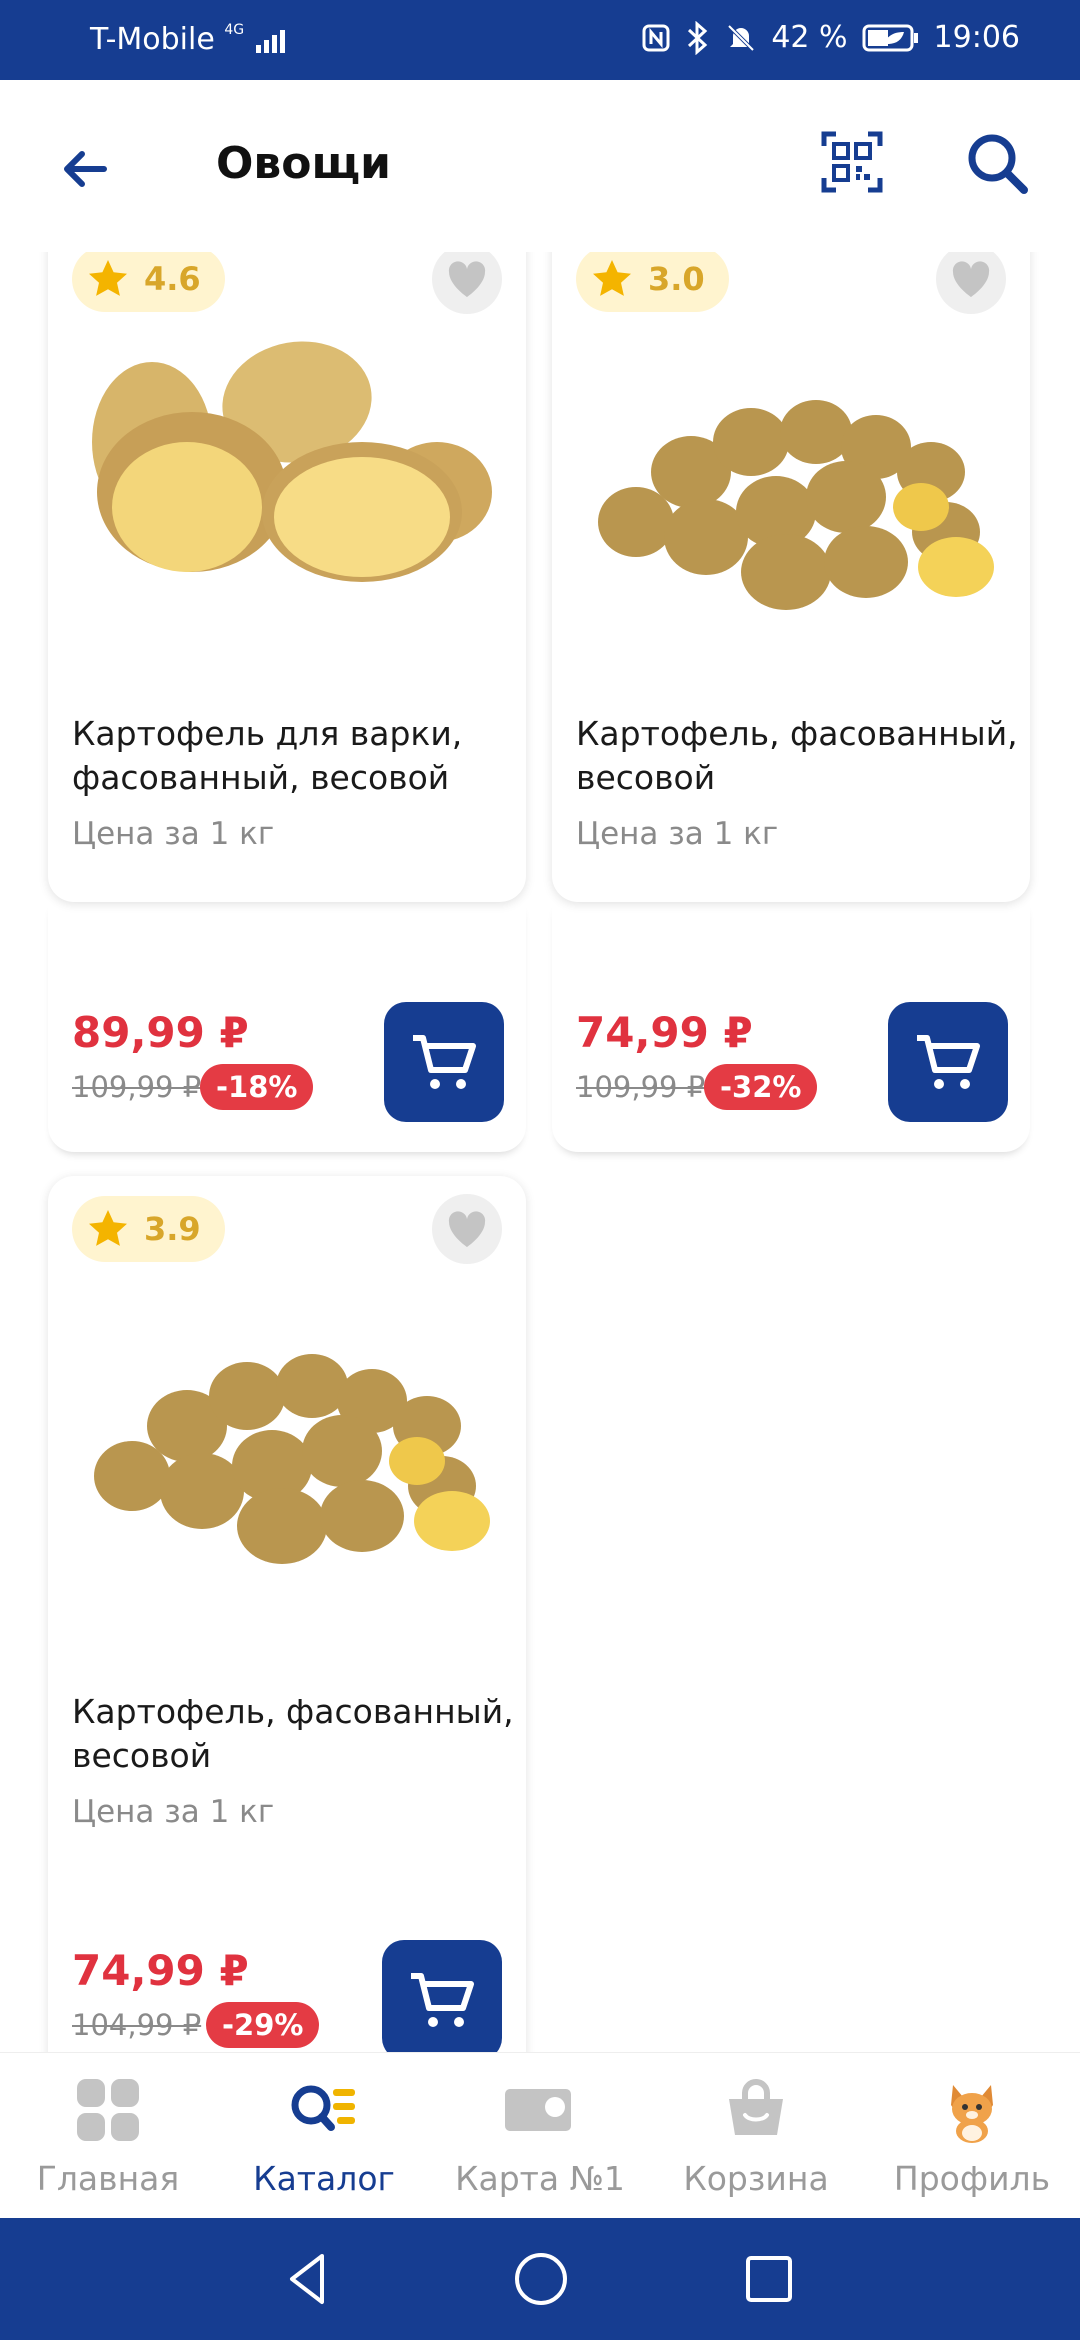  Describe the element at coordinates (540, 166) in the screenshot. I see `top-app-bar: Овощи` at that location.